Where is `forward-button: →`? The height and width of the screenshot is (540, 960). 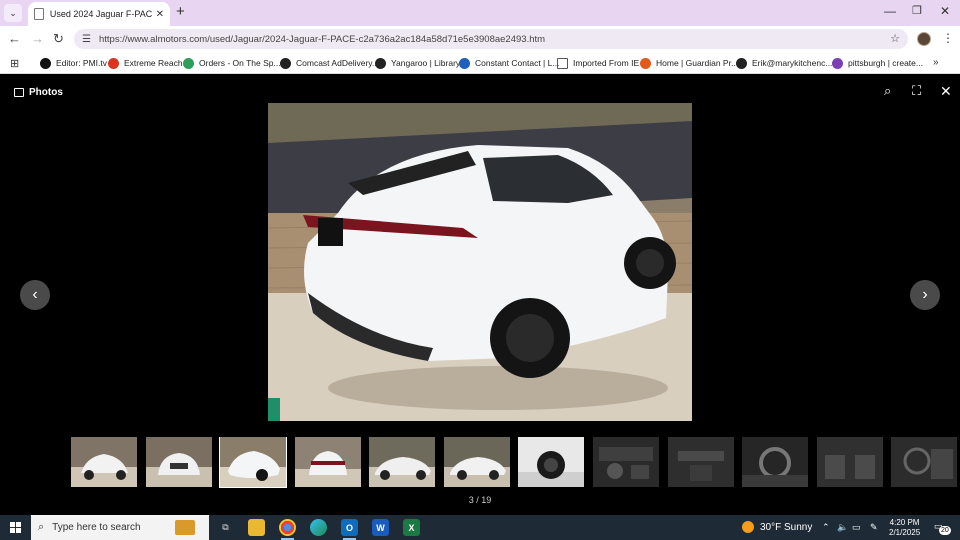
forward-button: → is located at coordinates (37, 38).